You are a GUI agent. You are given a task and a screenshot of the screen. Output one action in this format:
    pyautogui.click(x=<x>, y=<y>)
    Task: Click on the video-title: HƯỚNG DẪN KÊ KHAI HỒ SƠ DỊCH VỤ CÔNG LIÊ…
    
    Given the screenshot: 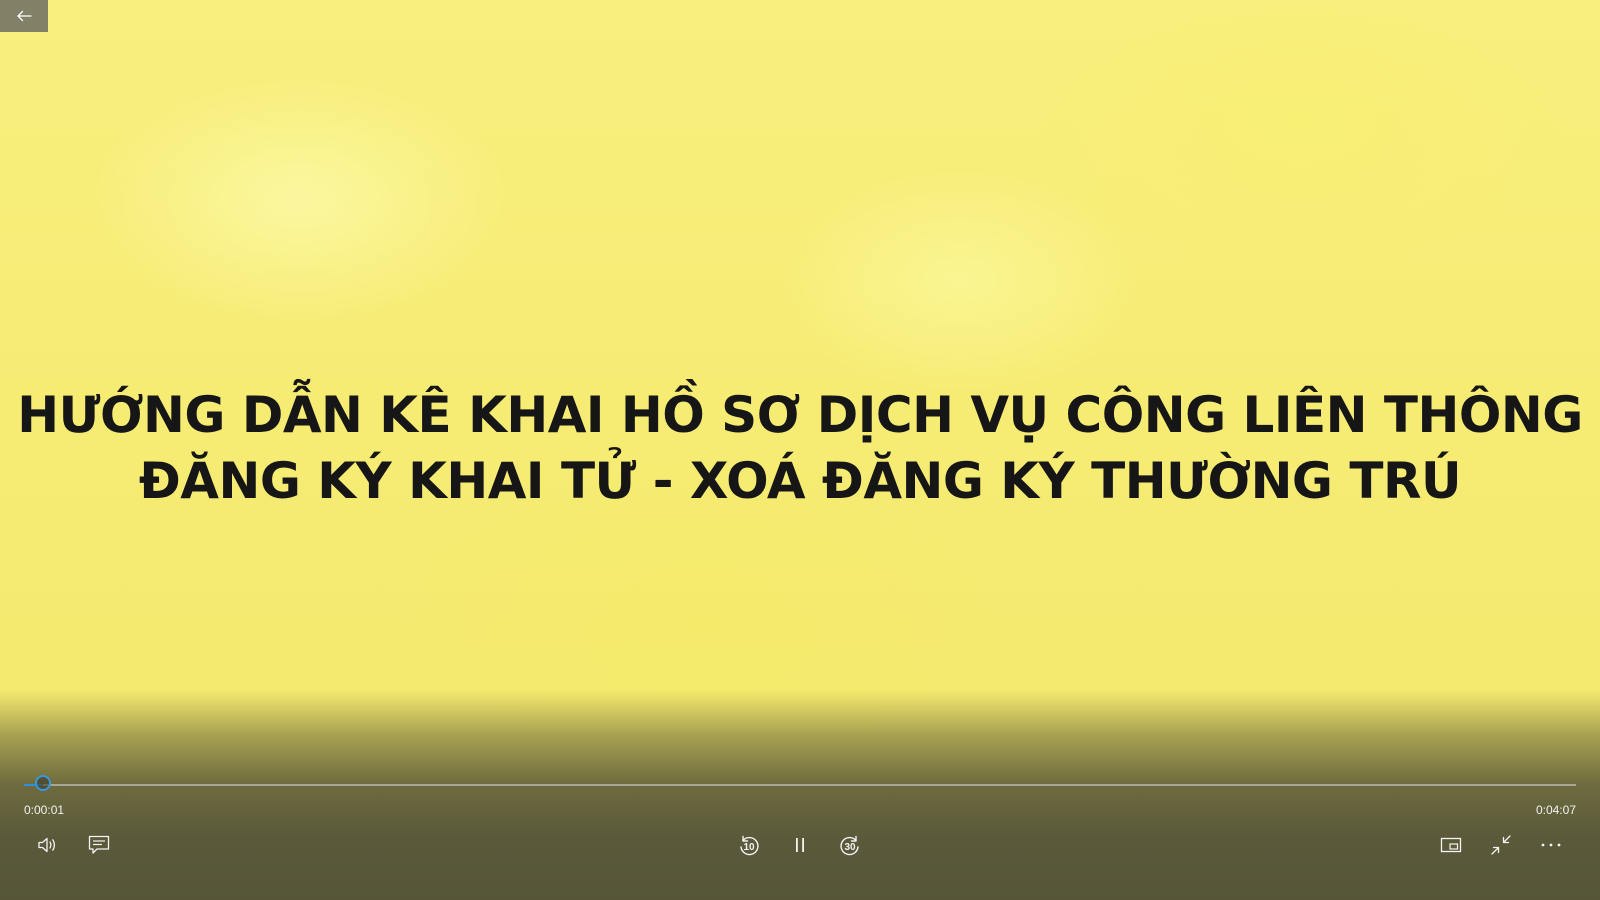 What is the action you would take?
    pyautogui.click(x=800, y=448)
    